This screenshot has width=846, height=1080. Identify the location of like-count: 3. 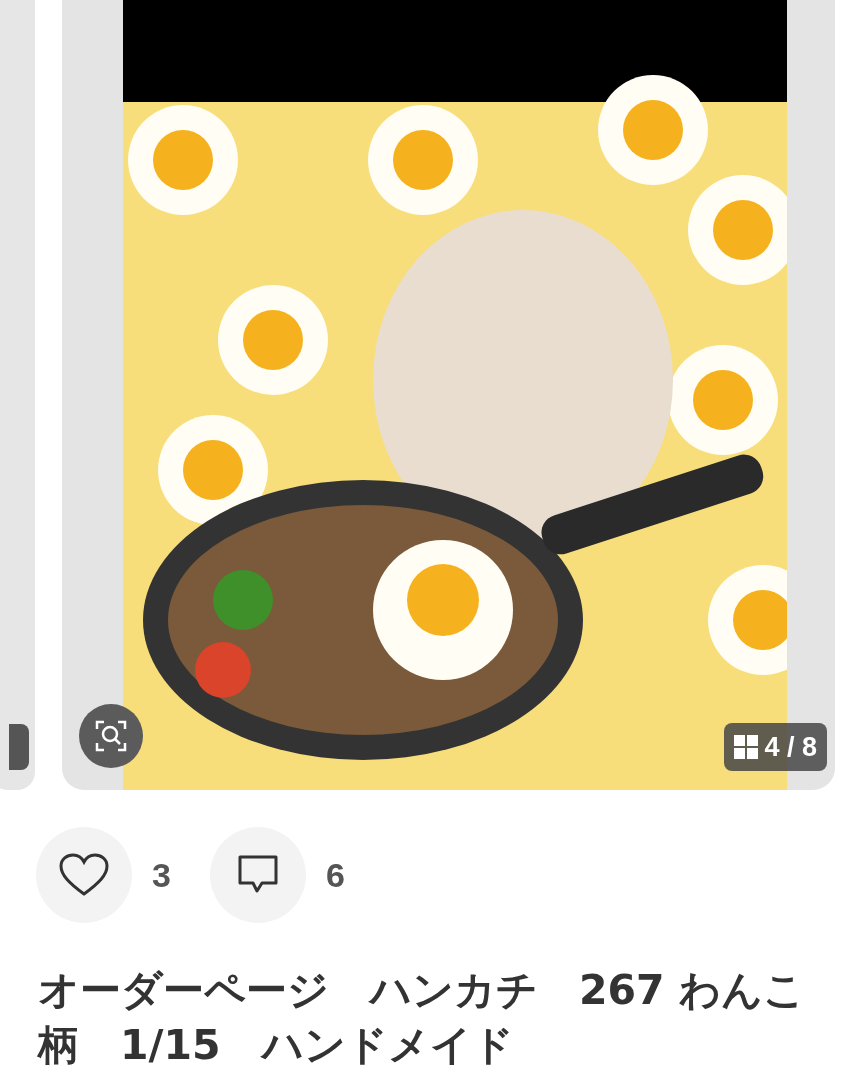
(162, 875).